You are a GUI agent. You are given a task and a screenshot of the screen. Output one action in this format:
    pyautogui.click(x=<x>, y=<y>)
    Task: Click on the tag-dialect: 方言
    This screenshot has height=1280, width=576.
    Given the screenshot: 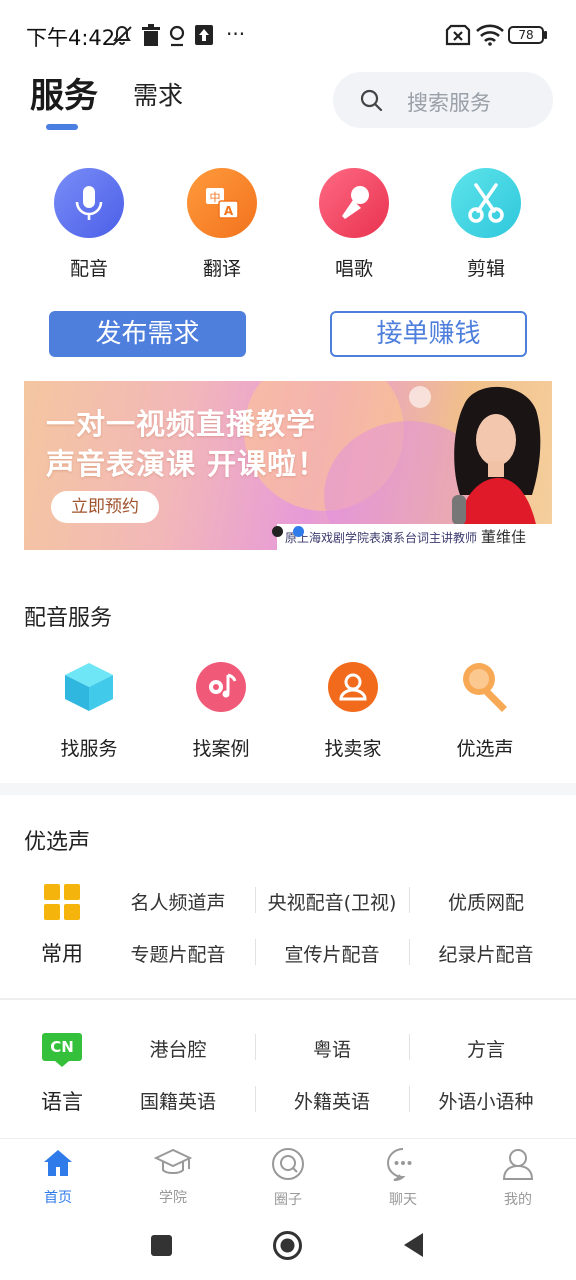 What is the action you would take?
    pyautogui.click(x=486, y=1048)
    